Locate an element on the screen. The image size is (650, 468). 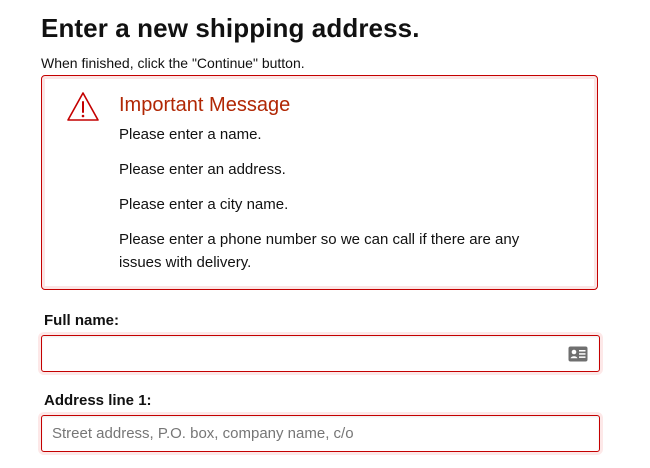
page-title: Enter a new shipping address. is located at coordinates (230, 28).